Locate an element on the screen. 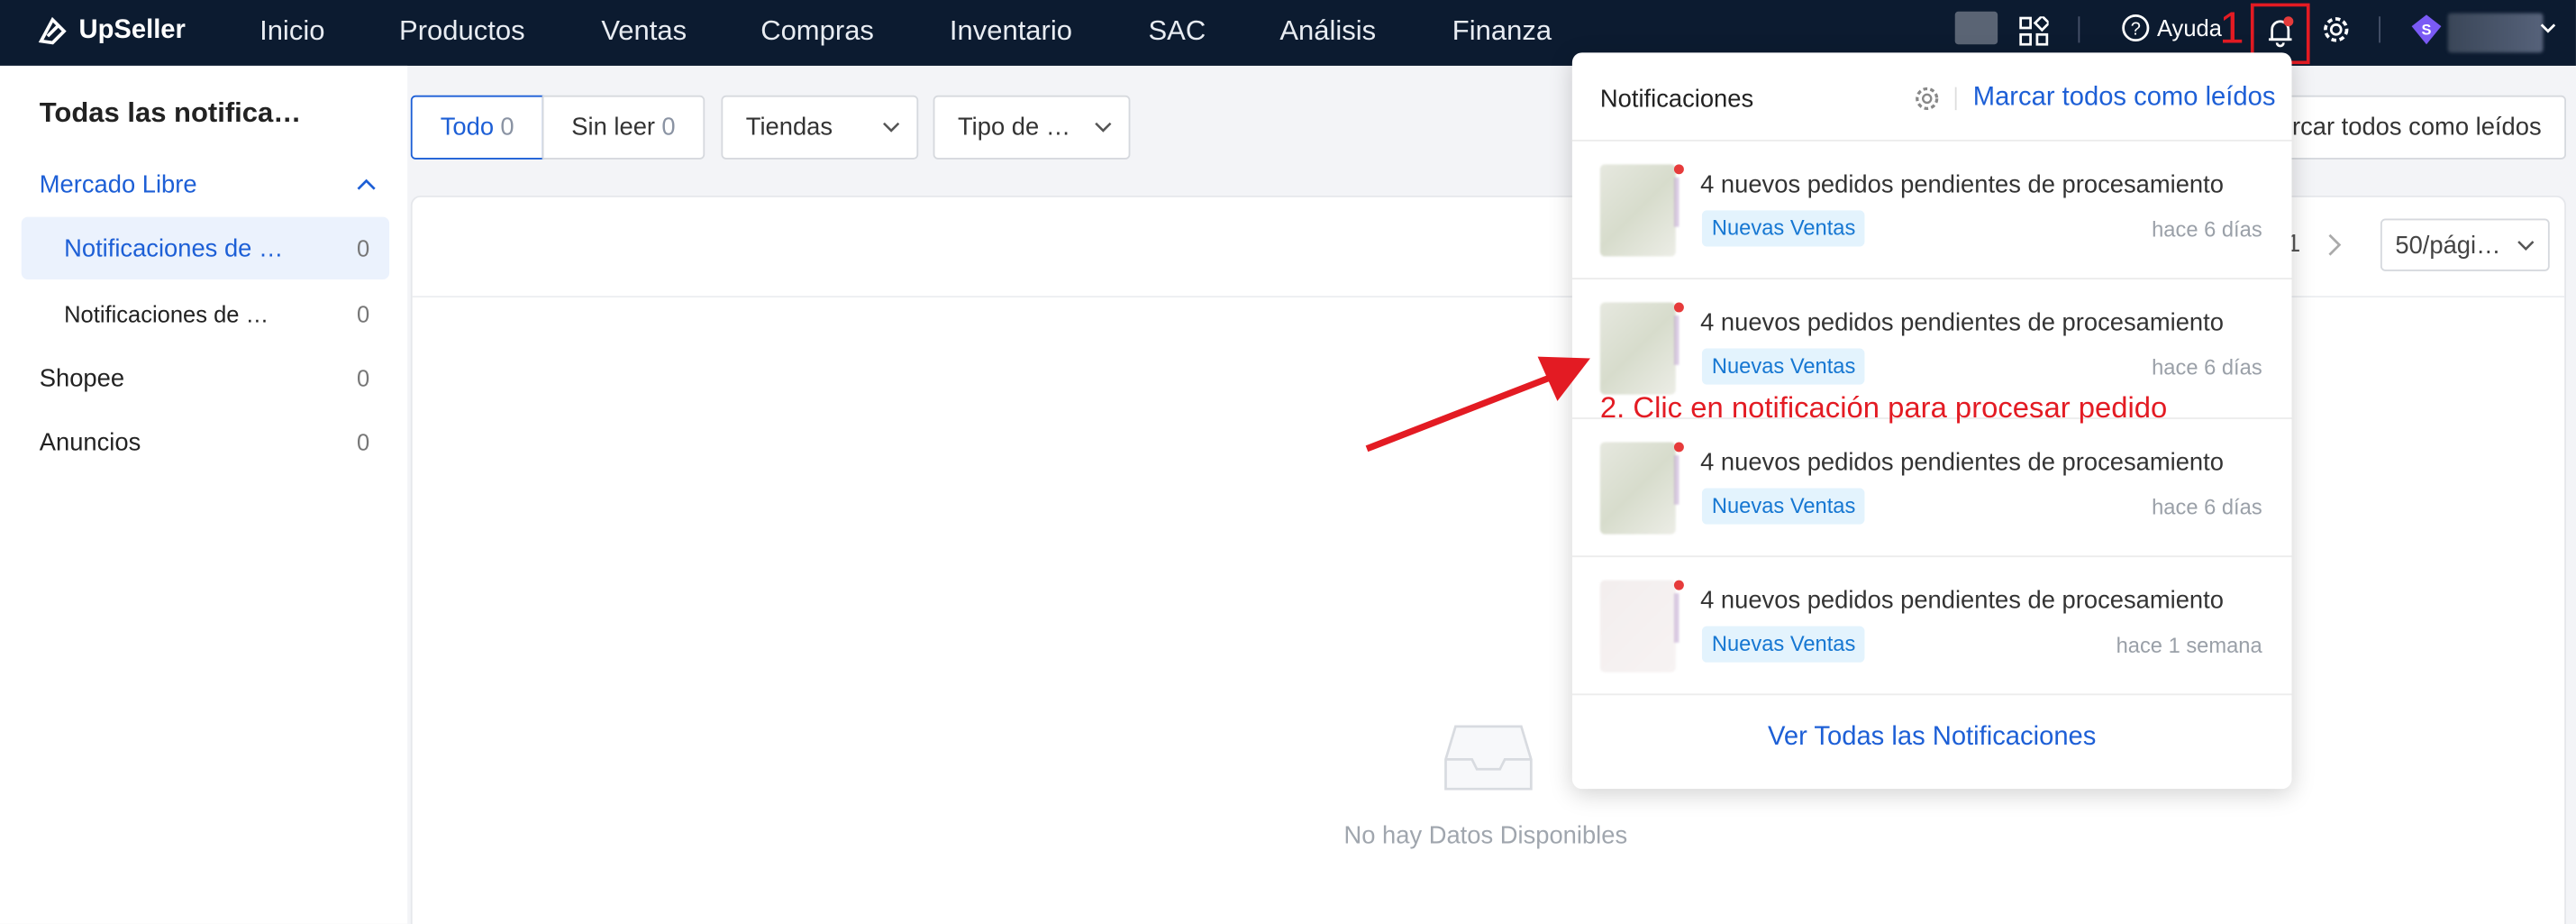  brand-logo: UpSeller is located at coordinates (111, 30).